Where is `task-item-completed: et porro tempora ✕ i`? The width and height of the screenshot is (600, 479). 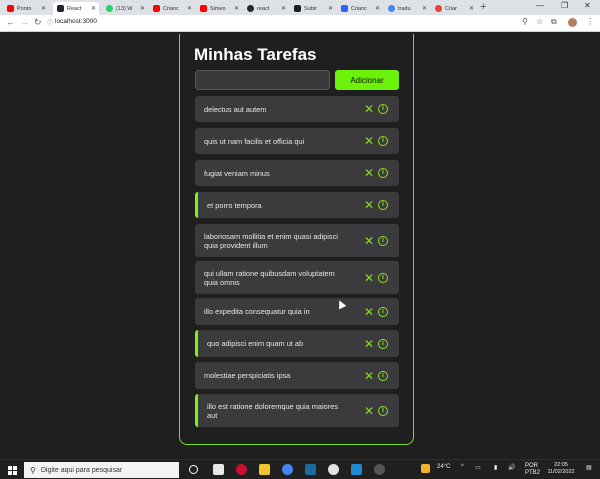 task-item-completed: et porro tempora ✕ i is located at coordinates (297, 205).